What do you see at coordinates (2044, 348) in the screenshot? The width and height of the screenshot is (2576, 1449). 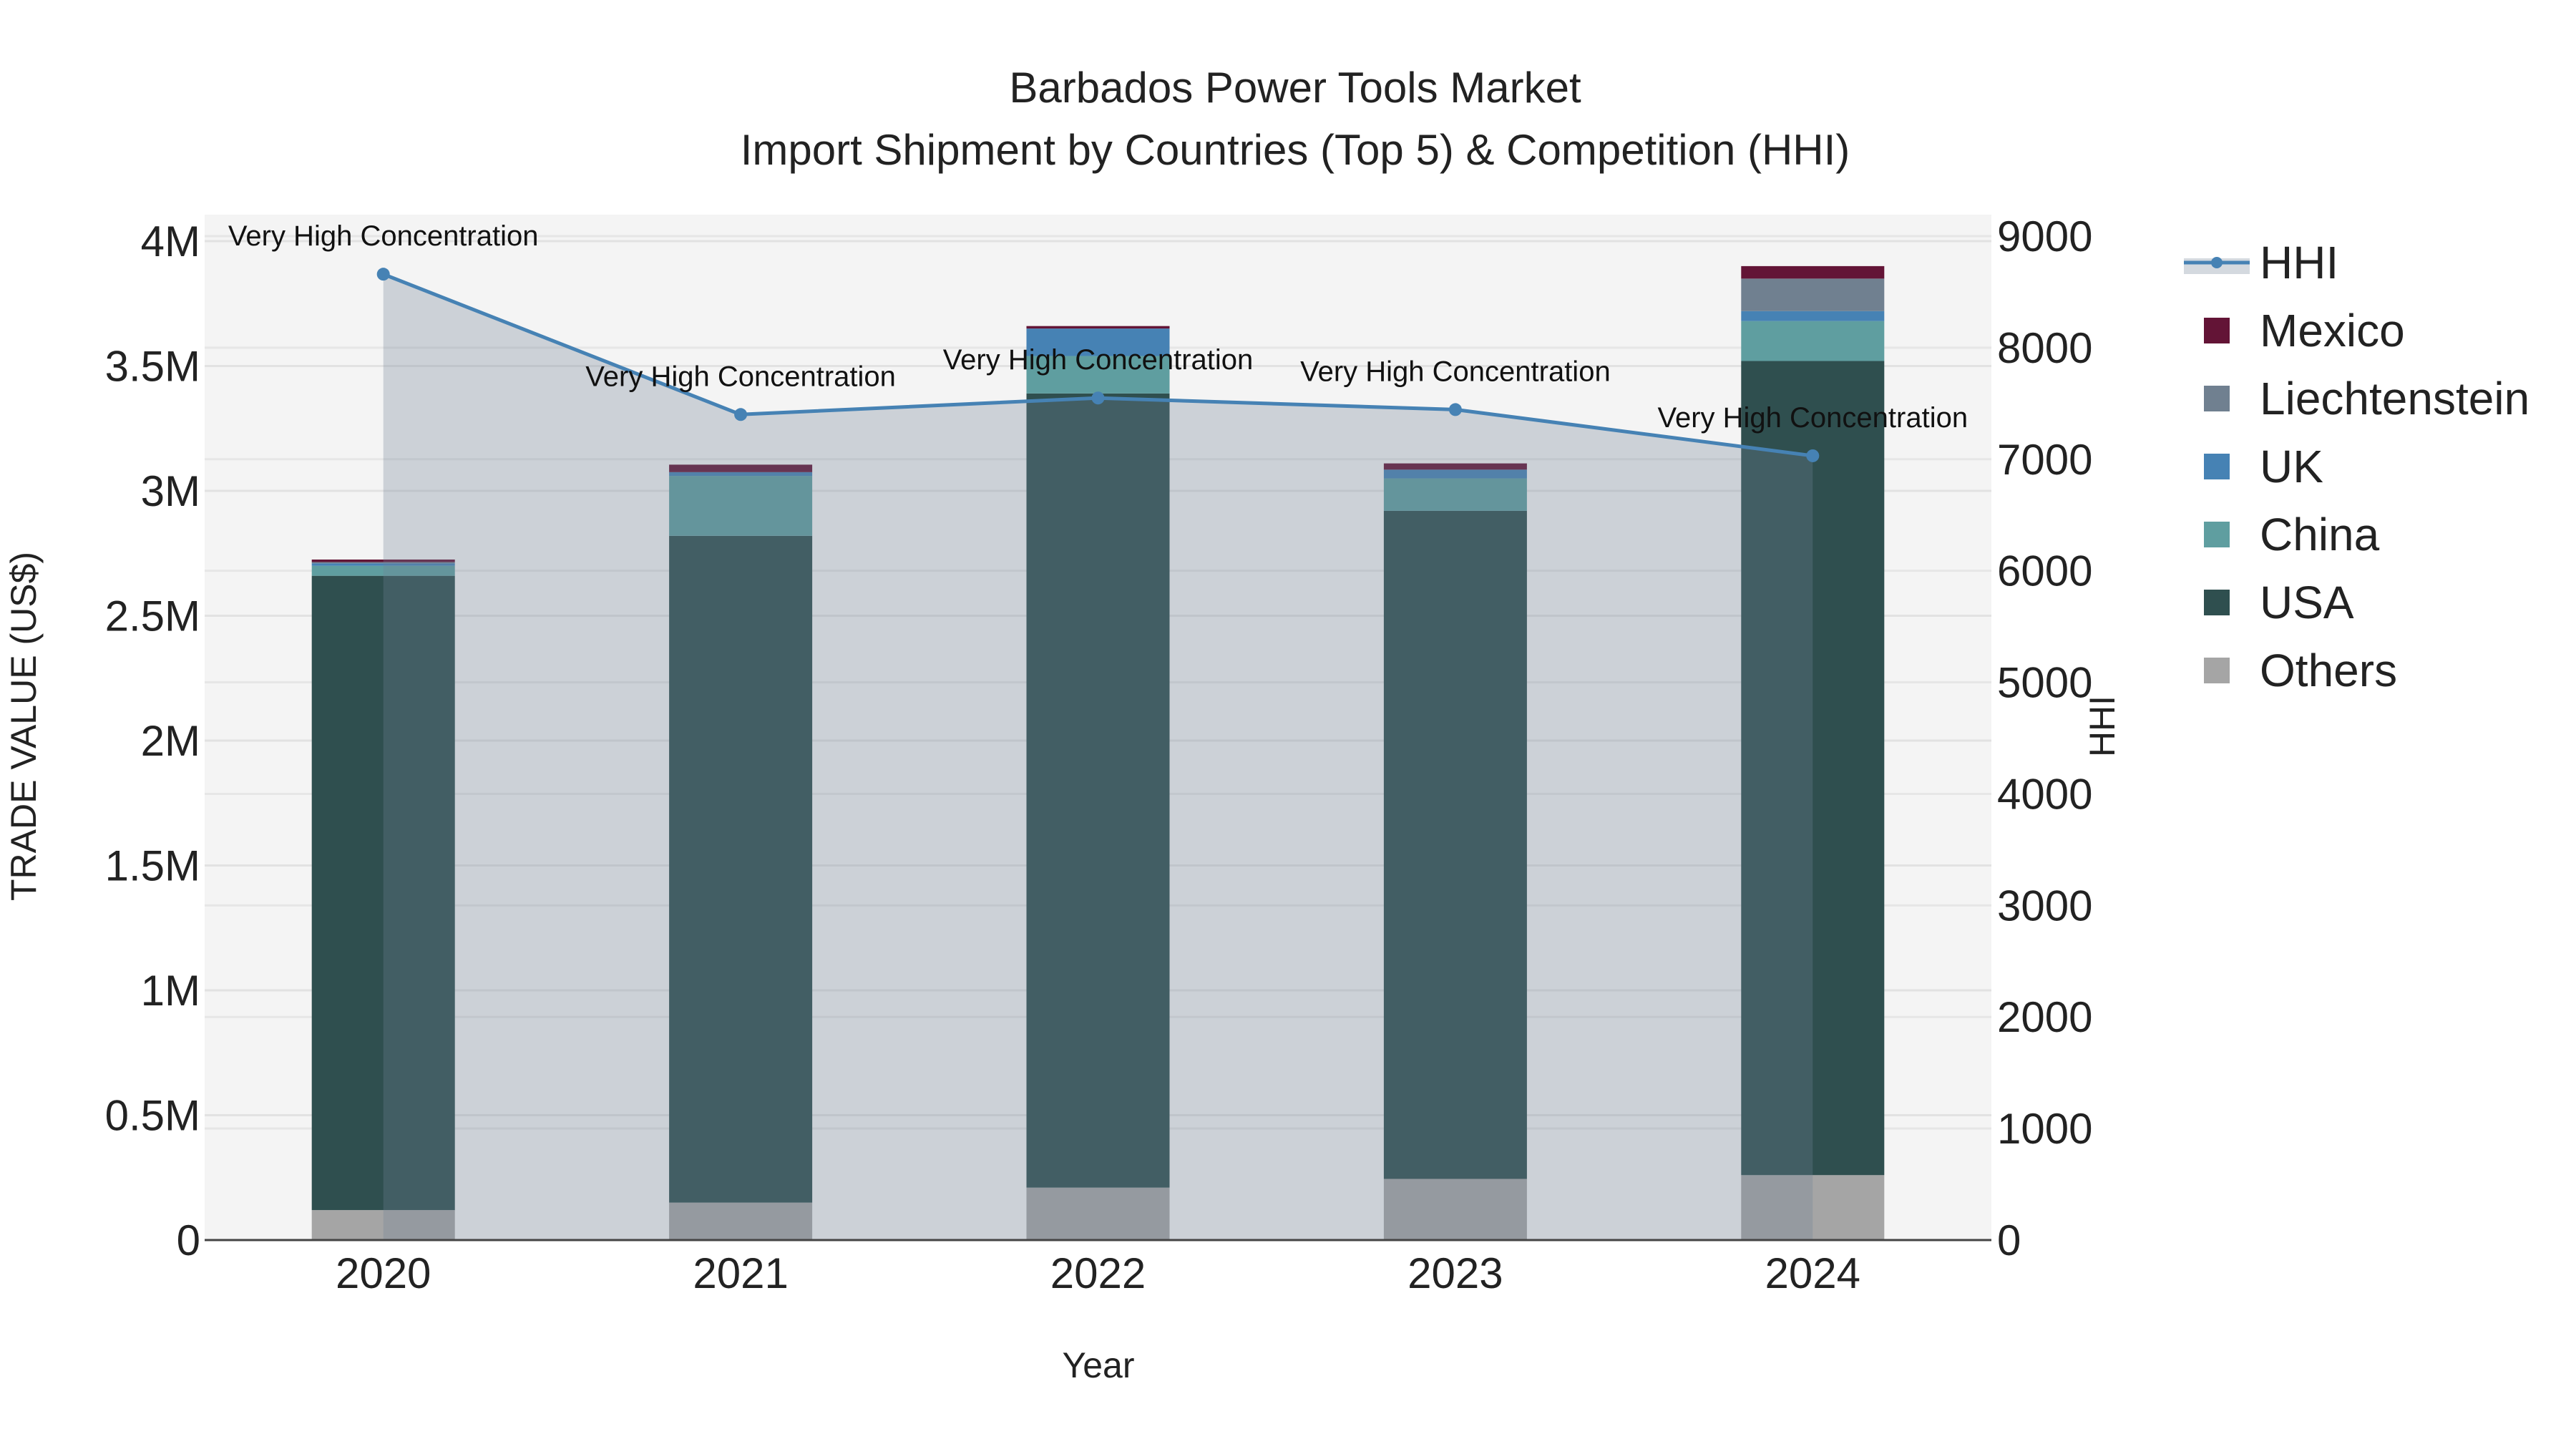 I see `y2-tick-label: 8000` at bounding box center [2044, 348].